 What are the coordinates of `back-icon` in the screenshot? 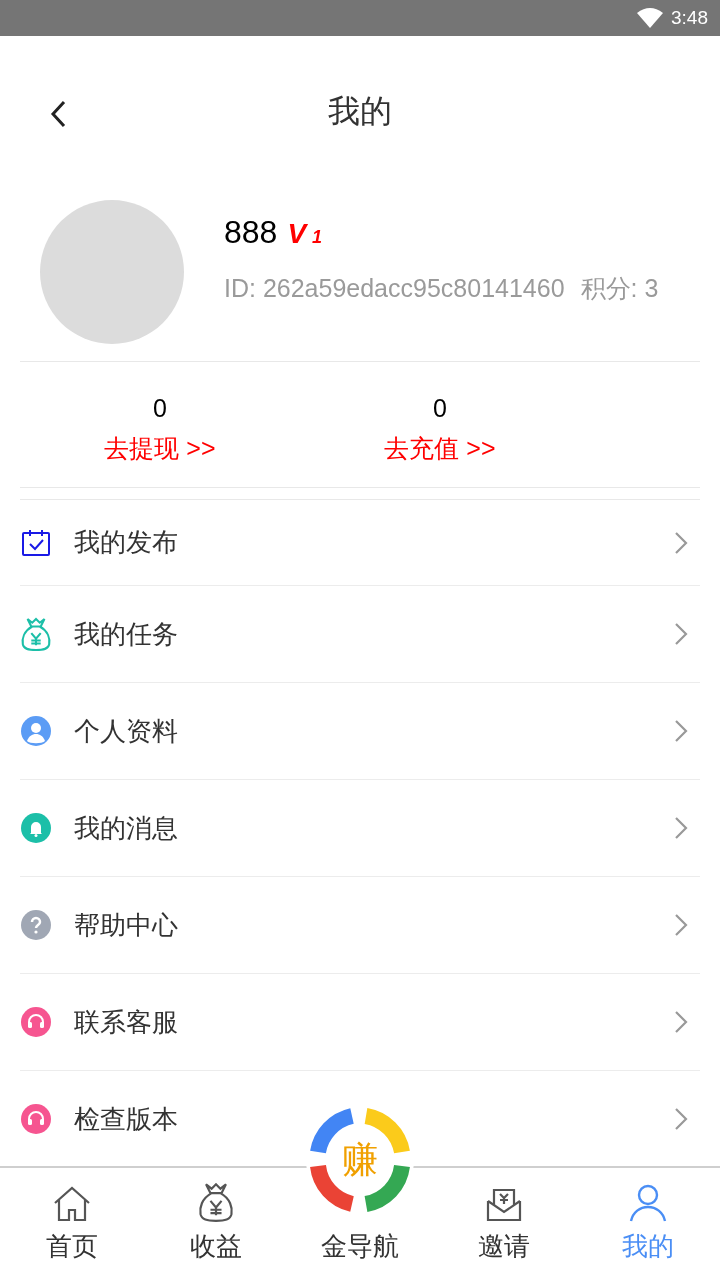 It's located at (58, 114).